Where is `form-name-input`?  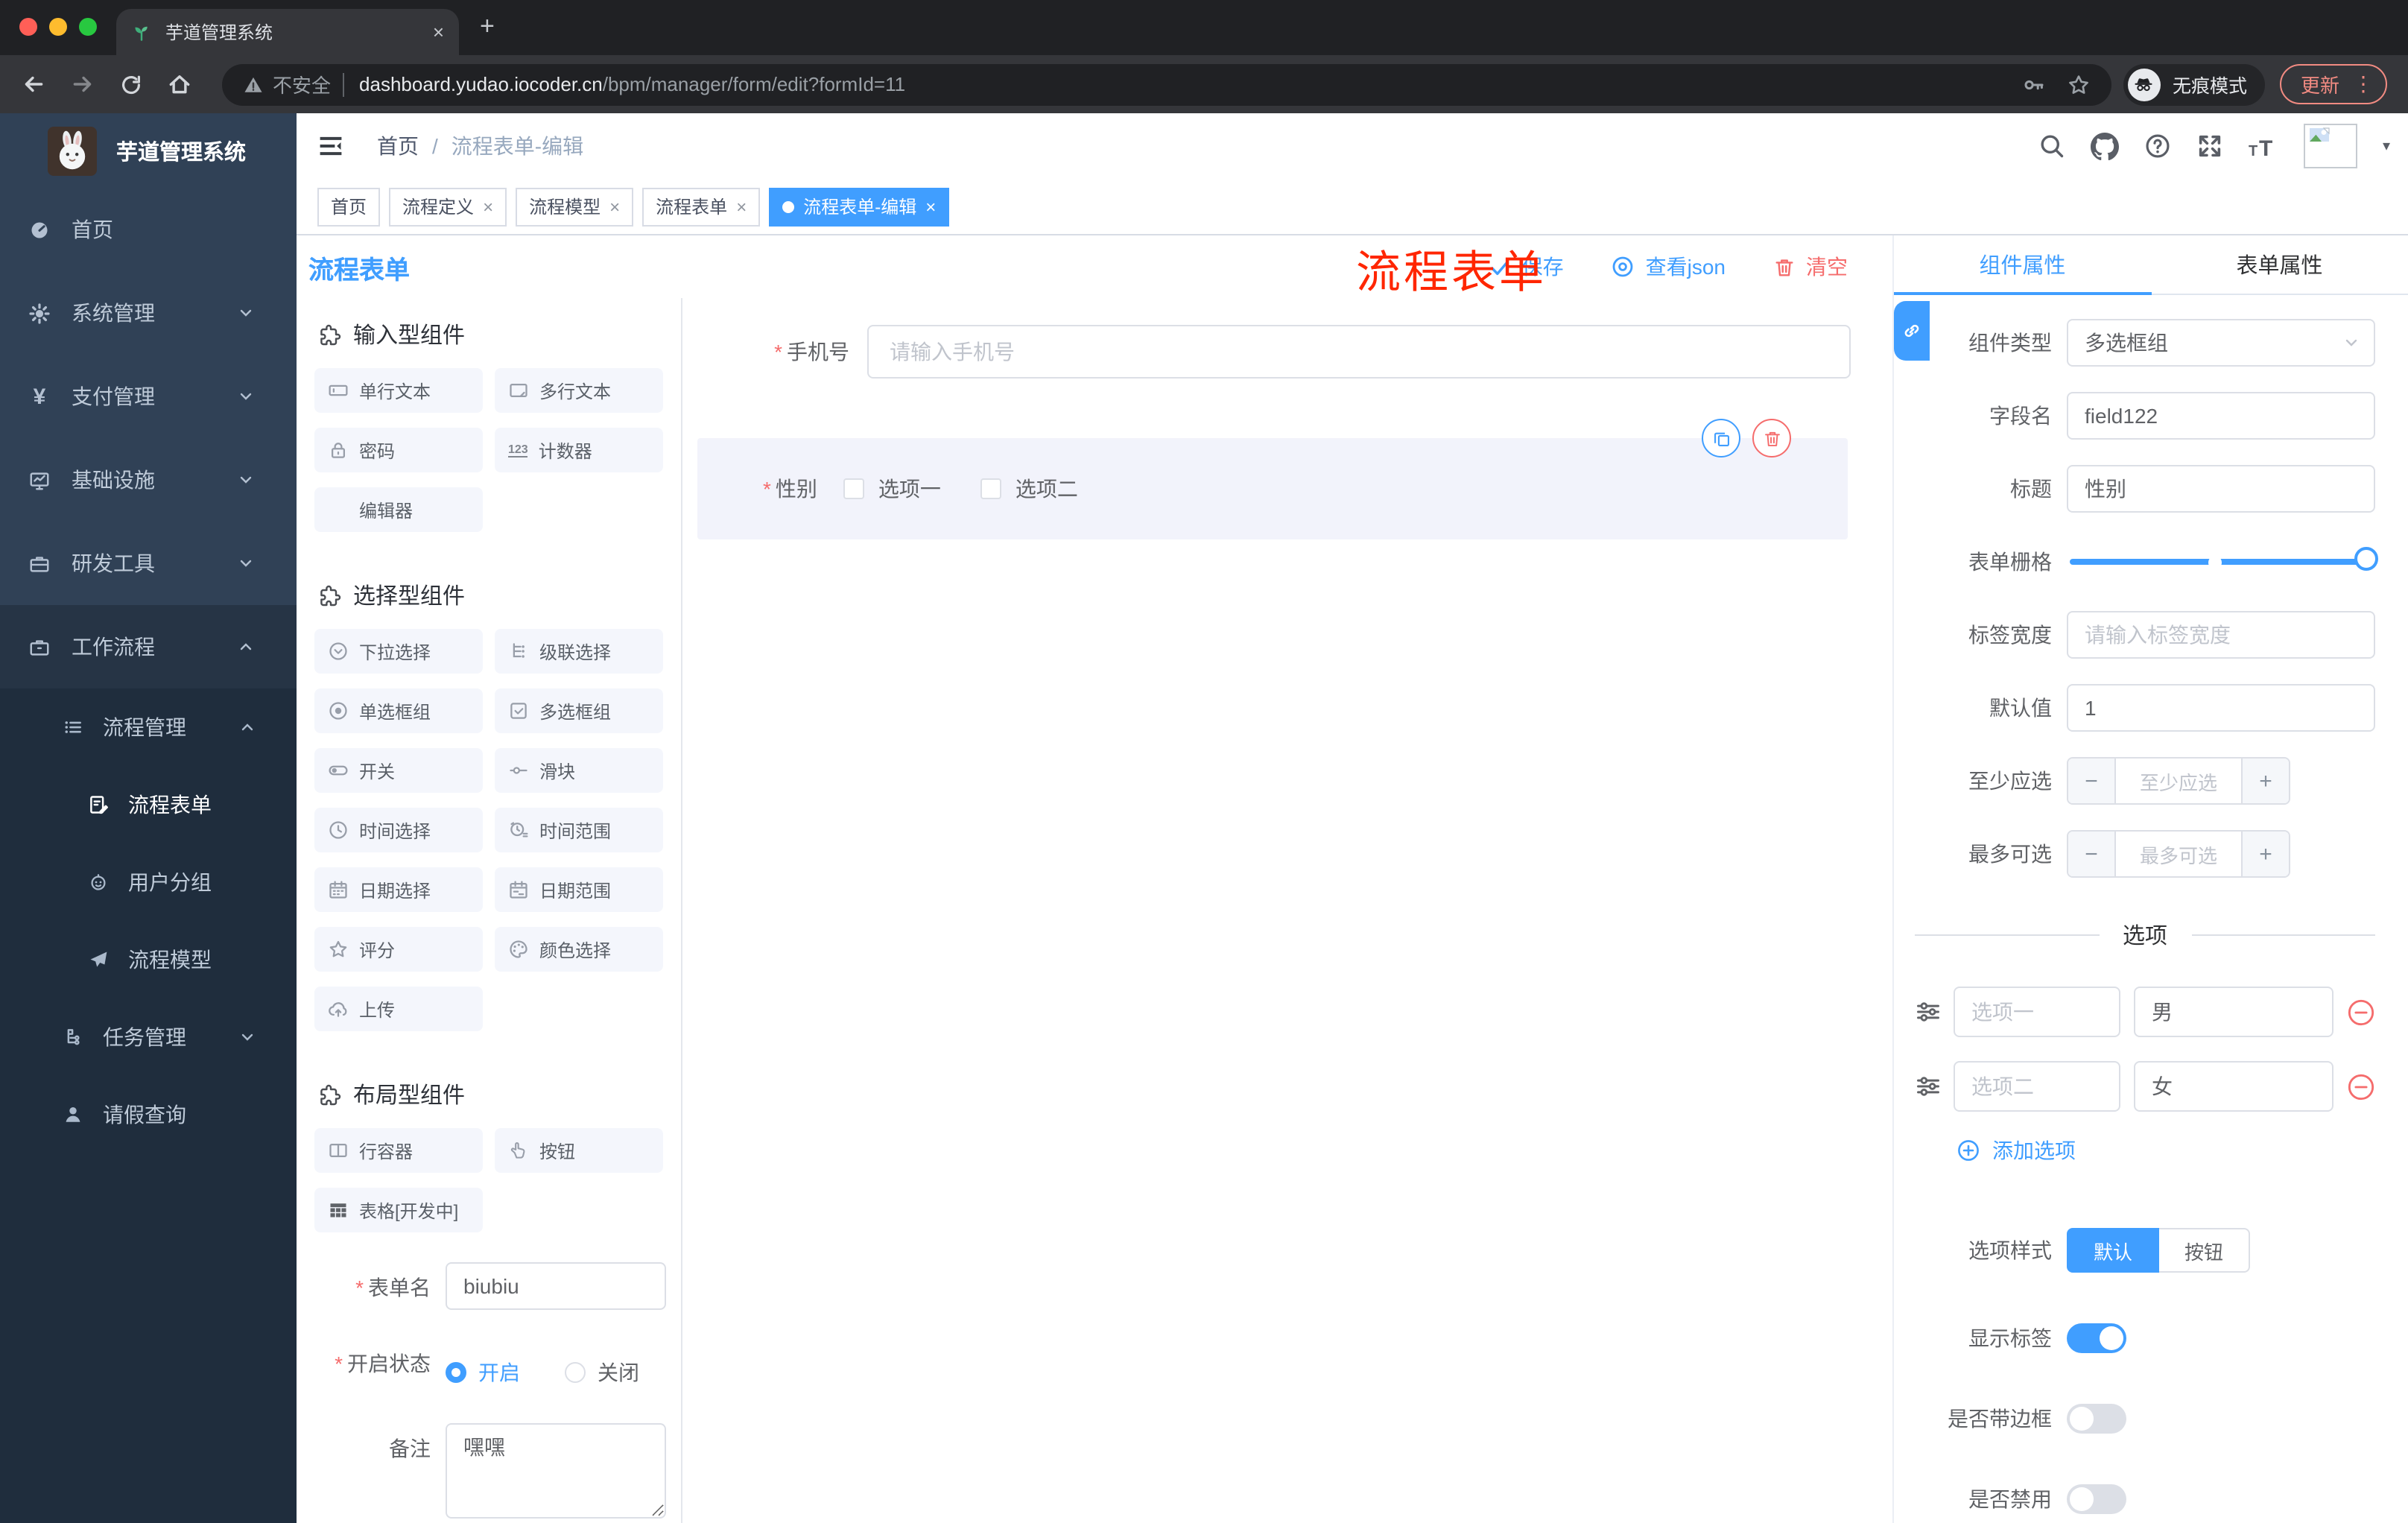 form-name-input is located at coordinates (556, 1286).